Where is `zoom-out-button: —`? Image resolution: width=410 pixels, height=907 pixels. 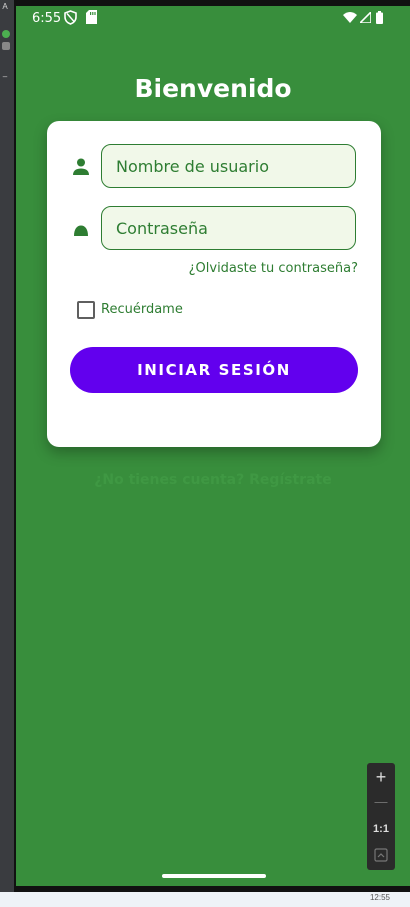 zoom-out-button: — is located at coordinates (381, 802).